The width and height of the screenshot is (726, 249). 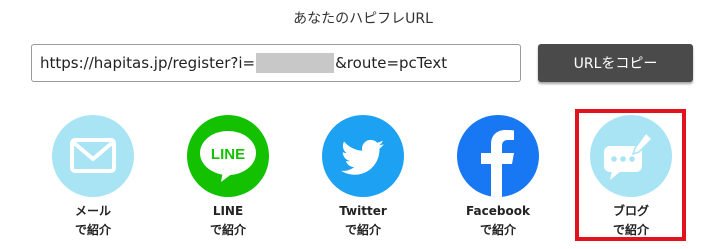 What do you see at coordinates (391, 63) in the screenshot?
I see `url-suffix: &route=pcText` at bounding box center [391, 63].